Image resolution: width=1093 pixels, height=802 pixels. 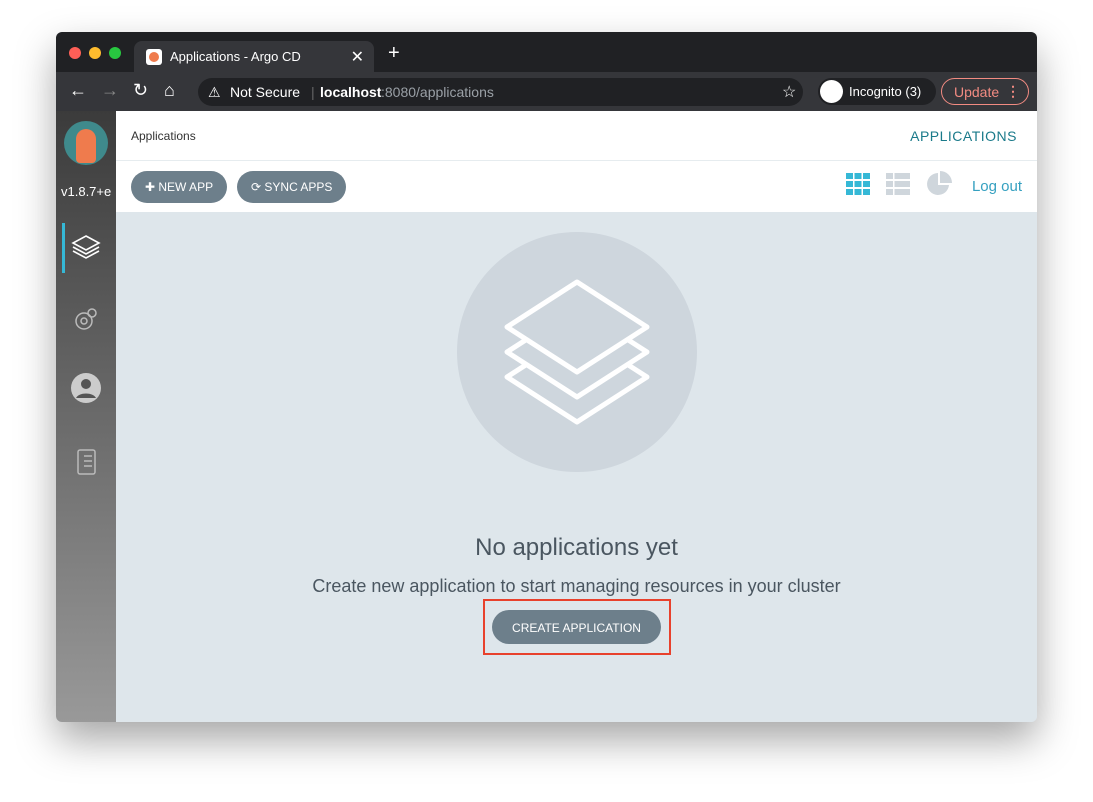 What do you see at coordinates (898, 184) in the screenshot?
I see `list-view-icon` at bounding box center [898, 184].